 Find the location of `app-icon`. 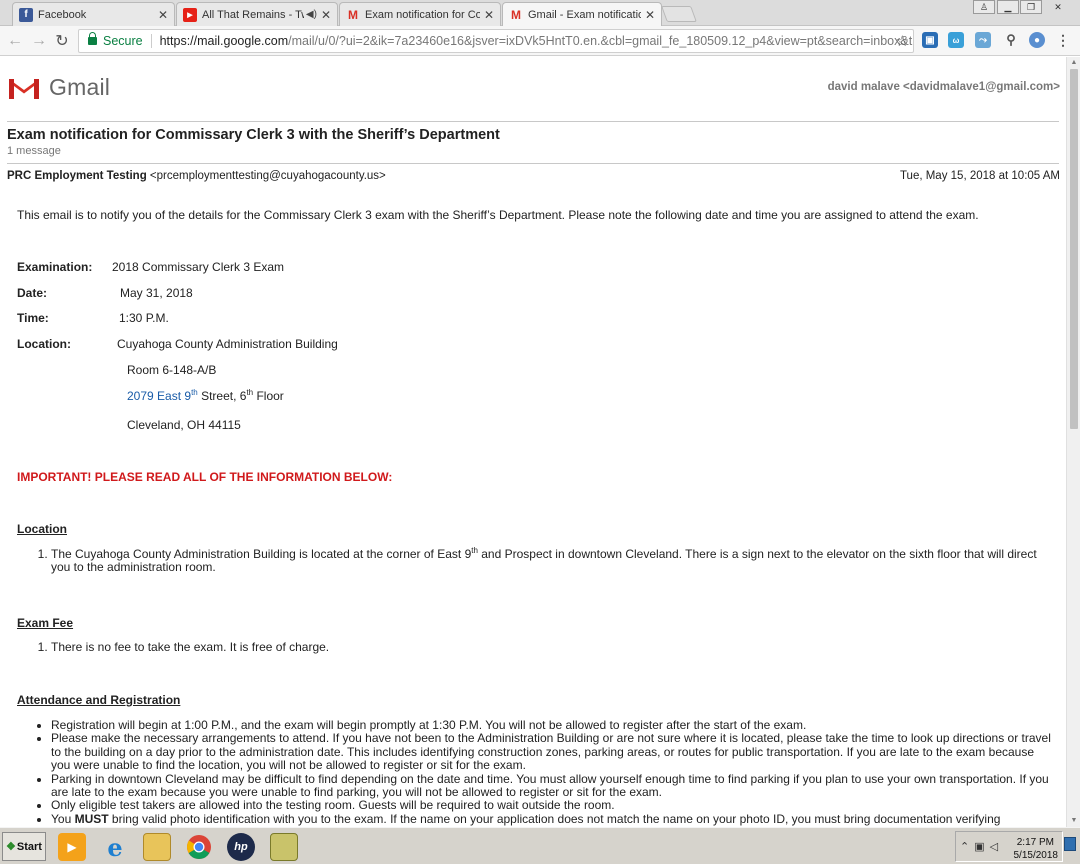

app-icon is located at coordinates (284, 847).